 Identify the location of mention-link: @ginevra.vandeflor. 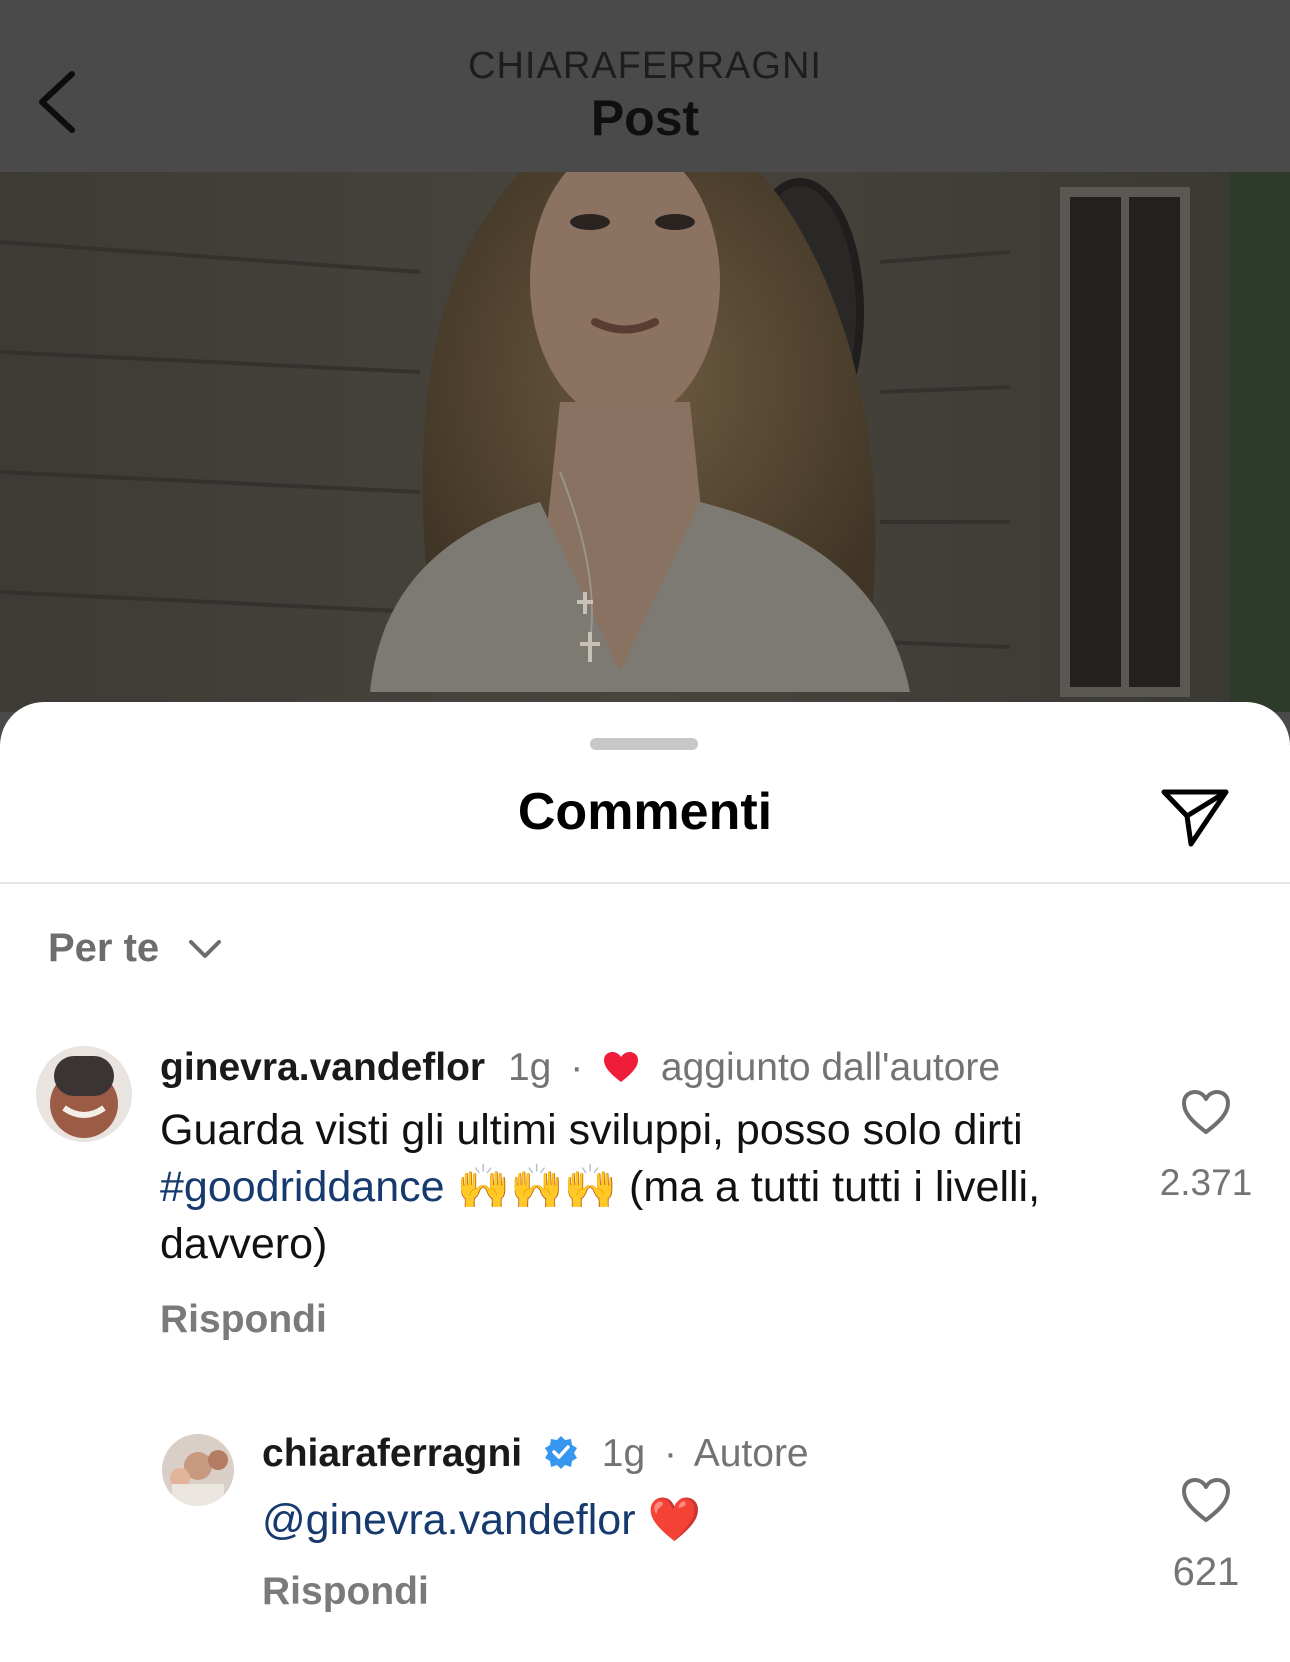
(449, 1520).